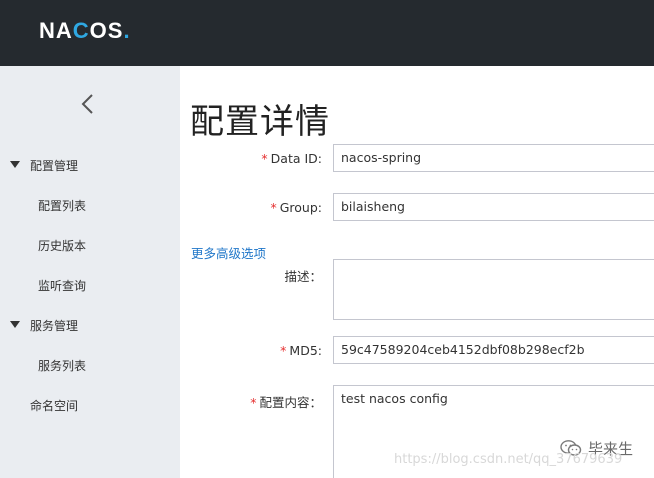 The width and height of the screenshot is (654, 478). What do you see at coordinates (54, 166) in the screenshot?
I see `nav-group-label: 配置管理` at bounding box center [54, 166].